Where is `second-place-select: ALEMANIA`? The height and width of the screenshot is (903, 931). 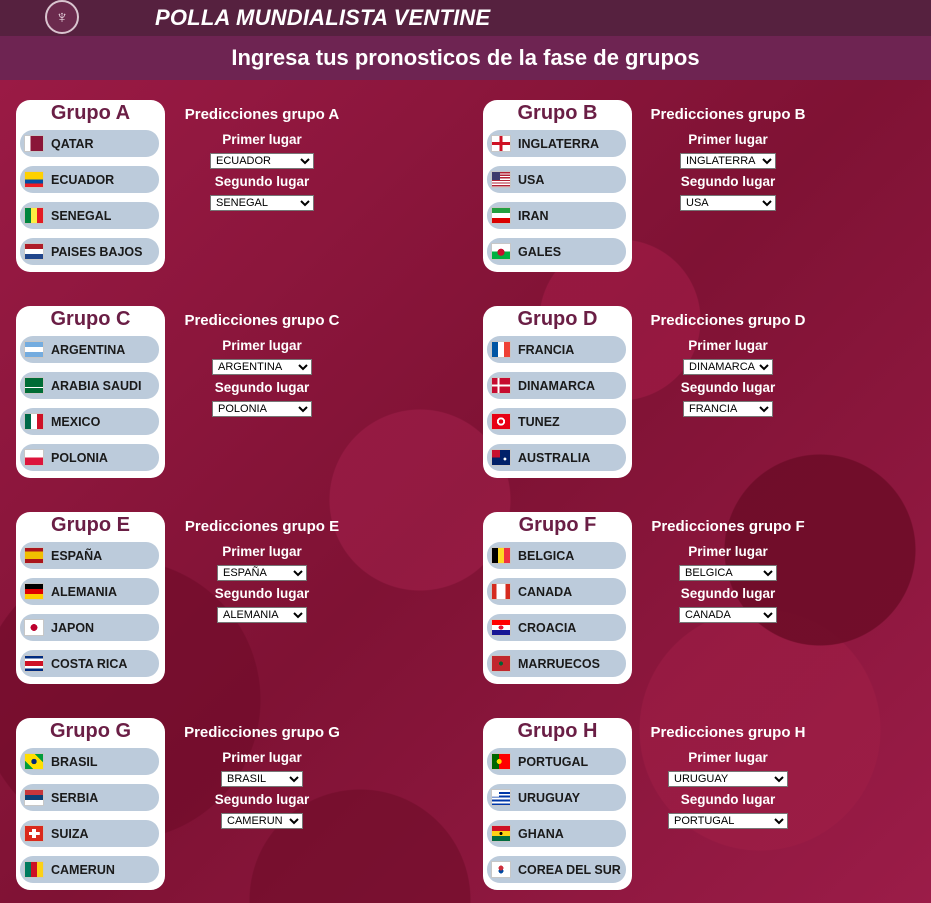 second-place-select: ALEMANIA is located at coordinates (262, 615).